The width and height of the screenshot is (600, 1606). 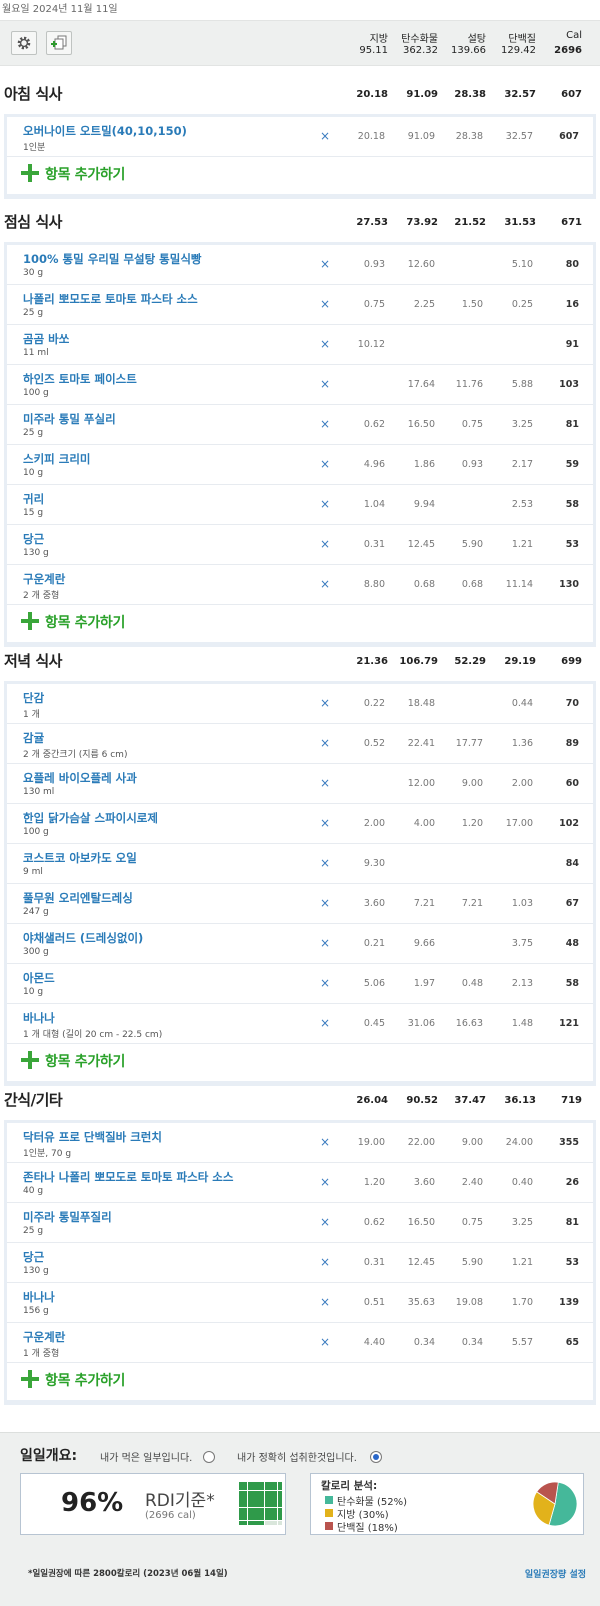 I want to click on food-name-link: 귀리, so click(x=33, y=499).